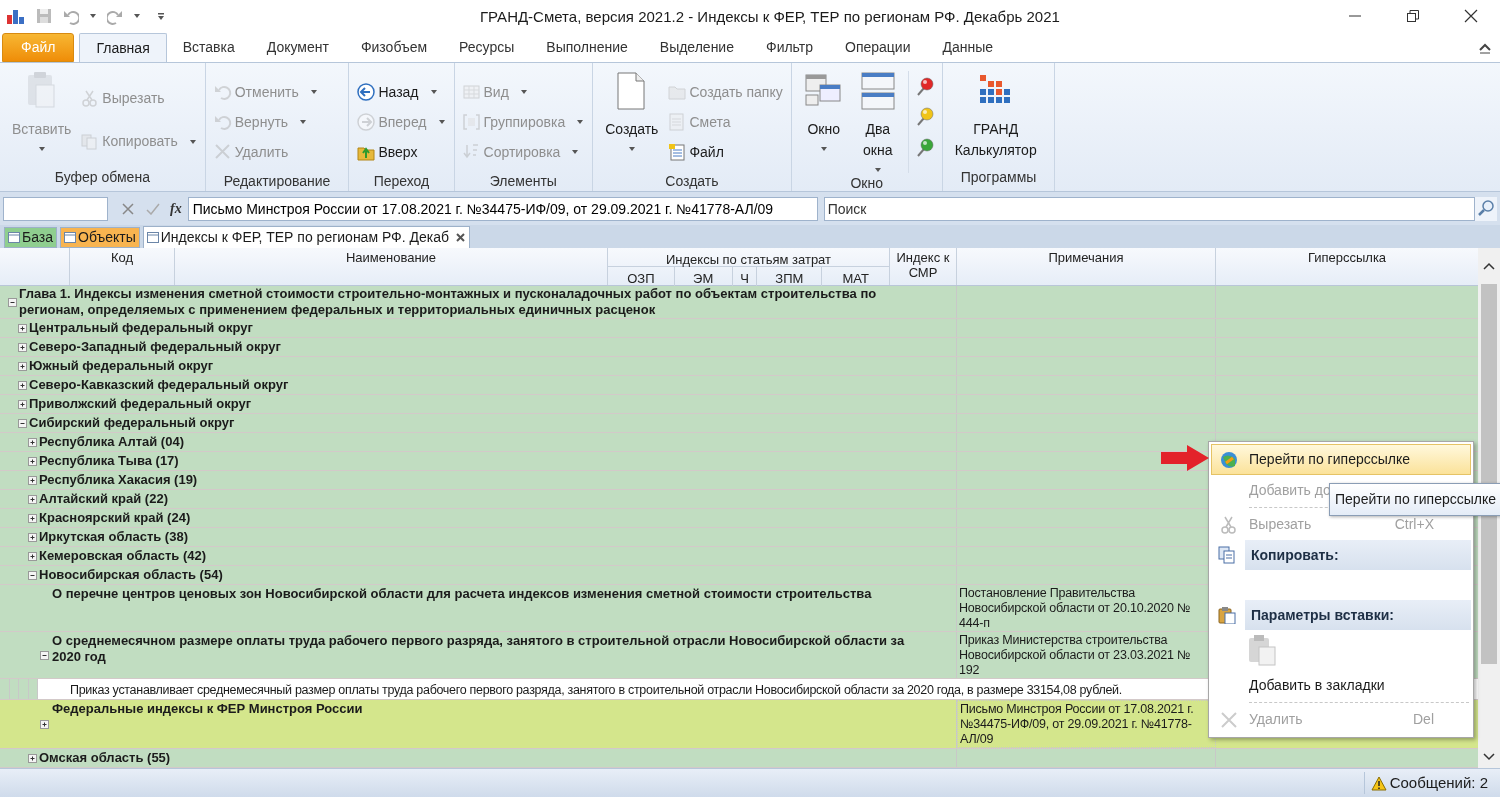 This screenshot has width=1500, height=797. What do you see at coordinates (114, 537) in the screenshot?
I see `row-title: Иркутская область (38)` at bounding box center [114, 537].